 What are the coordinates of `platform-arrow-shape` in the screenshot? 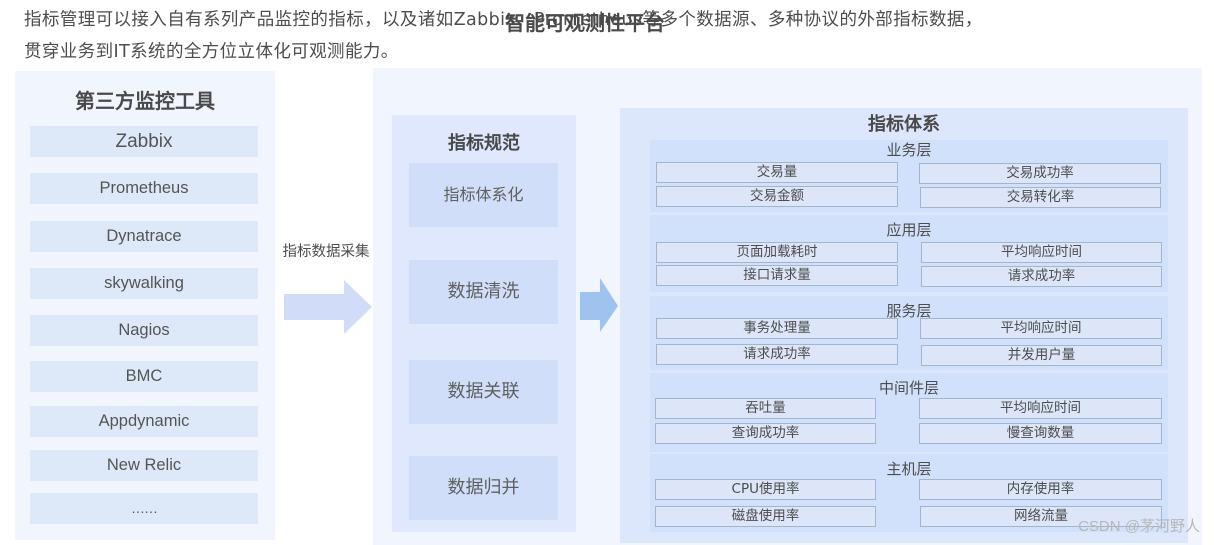 It's located at (599, 305).